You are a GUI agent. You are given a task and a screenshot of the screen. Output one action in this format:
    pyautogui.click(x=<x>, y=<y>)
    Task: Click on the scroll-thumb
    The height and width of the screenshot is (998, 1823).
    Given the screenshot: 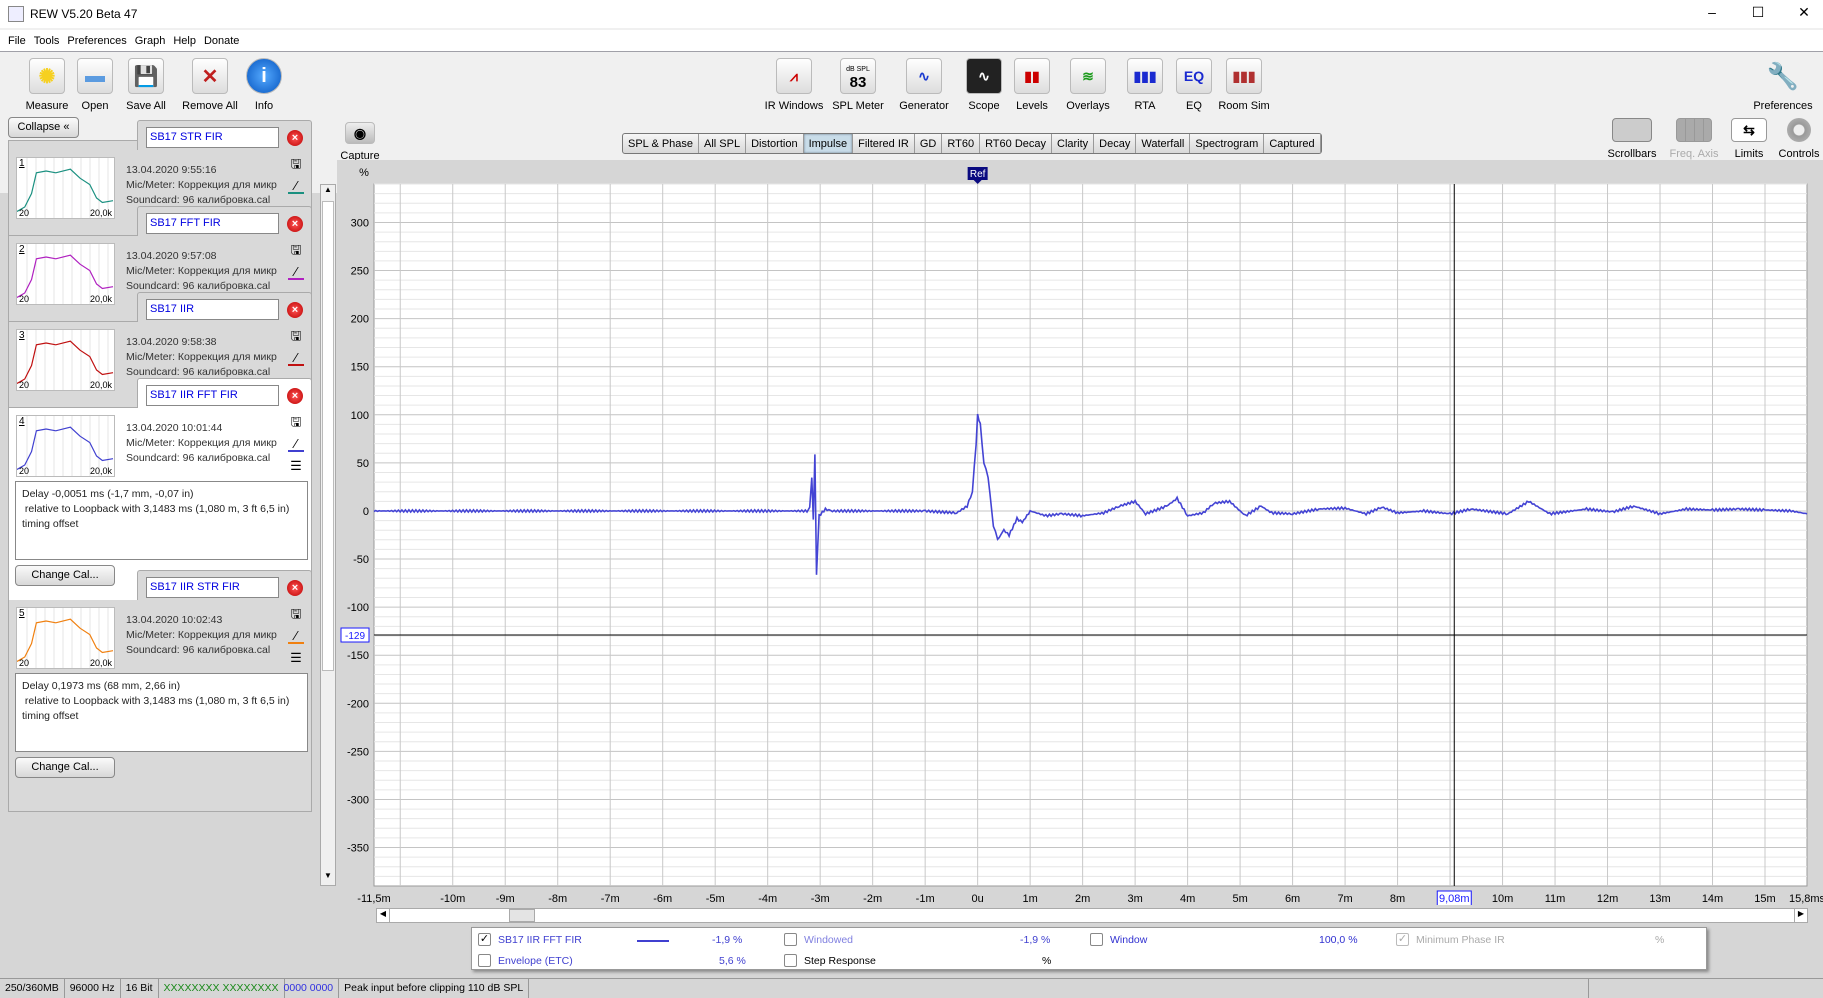 What is the action you would take?
    pyautogui.click(x=328, y=436)
    